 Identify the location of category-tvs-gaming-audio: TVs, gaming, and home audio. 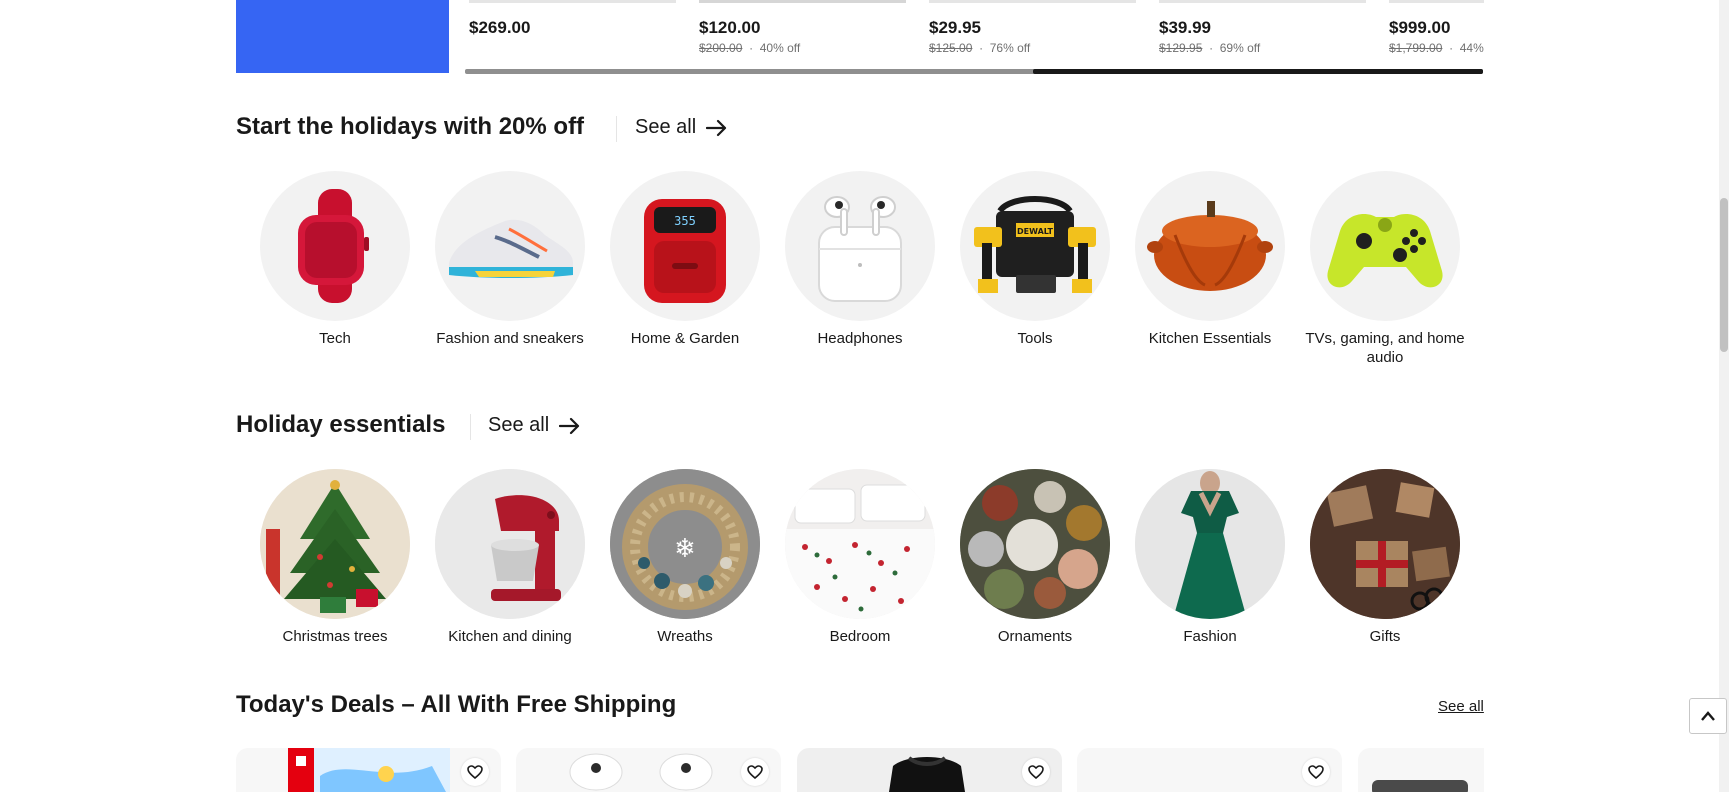
(1385, 269).